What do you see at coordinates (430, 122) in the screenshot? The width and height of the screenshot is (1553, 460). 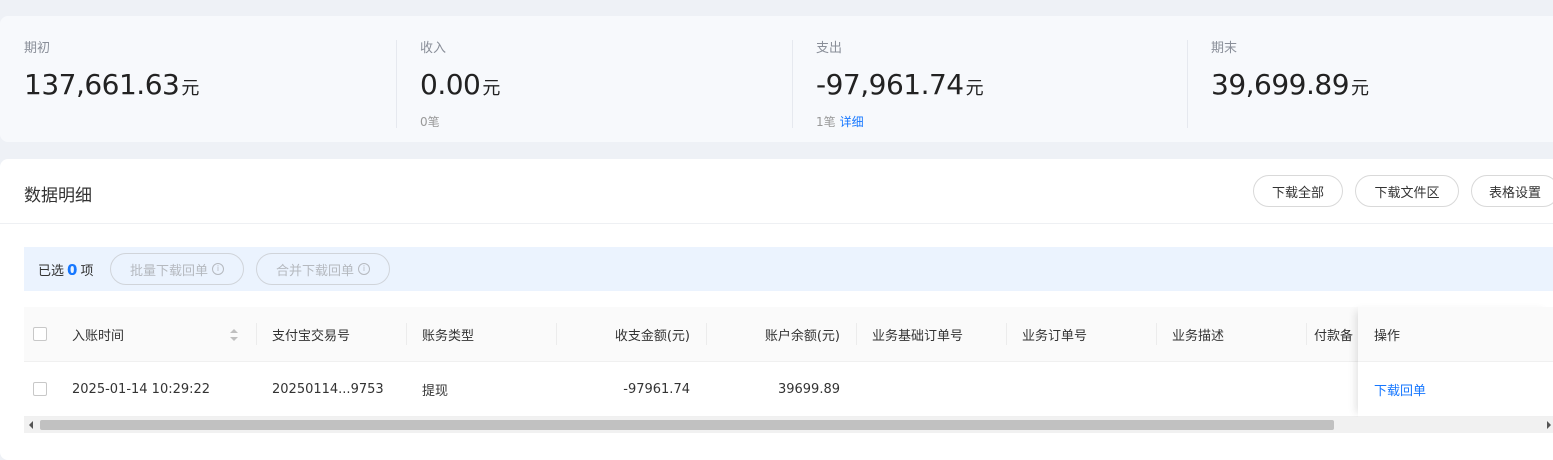 I see `income-count: 0笔` at bounding box center [430, 122].